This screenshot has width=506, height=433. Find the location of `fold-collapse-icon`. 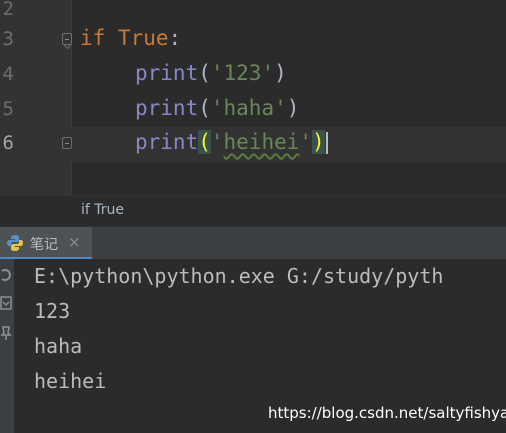

fold-collapse-icon is located at coordinates (67, 39).